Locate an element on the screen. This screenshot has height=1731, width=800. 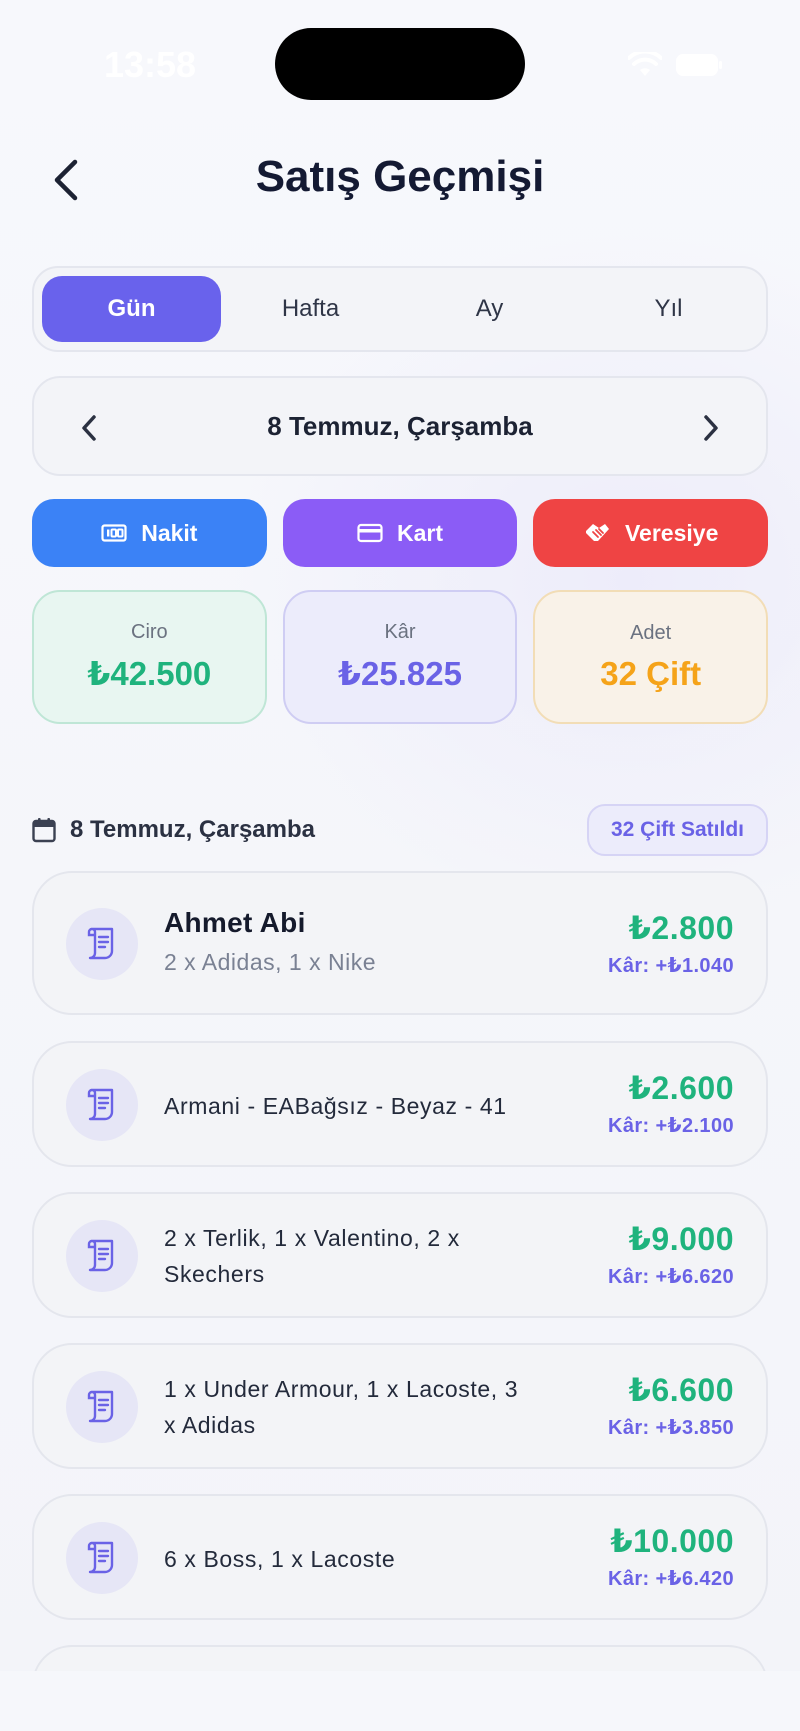
dynamic-island is located at coordinates (400, 64).